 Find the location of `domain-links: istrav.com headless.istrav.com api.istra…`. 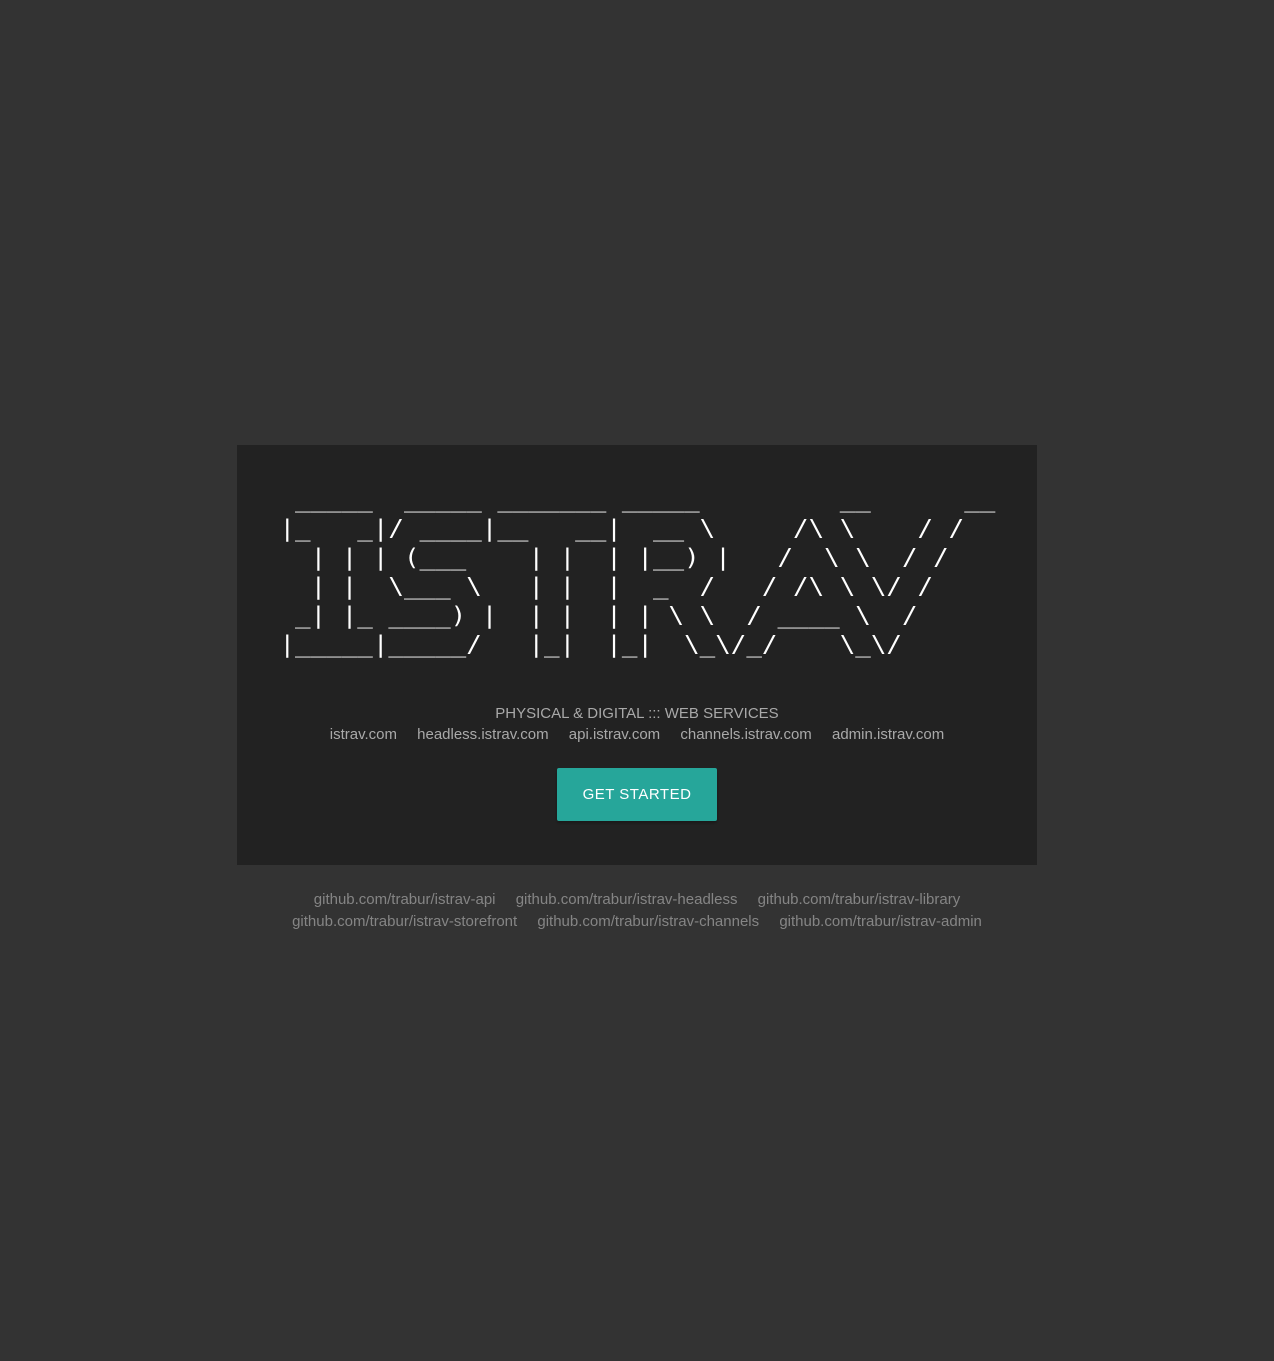

domain-links: istrav.com headless.istrav.com api.istra… is located at coordinates (637, 735).